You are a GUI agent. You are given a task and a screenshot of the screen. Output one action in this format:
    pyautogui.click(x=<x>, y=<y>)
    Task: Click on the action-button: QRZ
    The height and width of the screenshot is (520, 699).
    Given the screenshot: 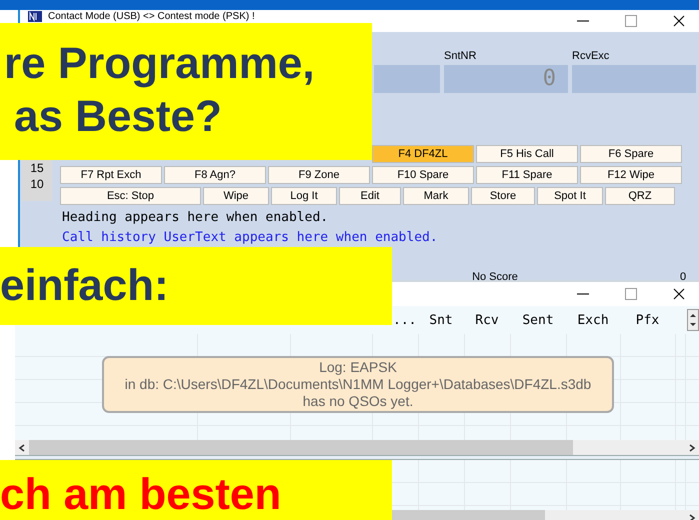 What is the action you would take?
    pyautogui.click(x=640, y=196)
    